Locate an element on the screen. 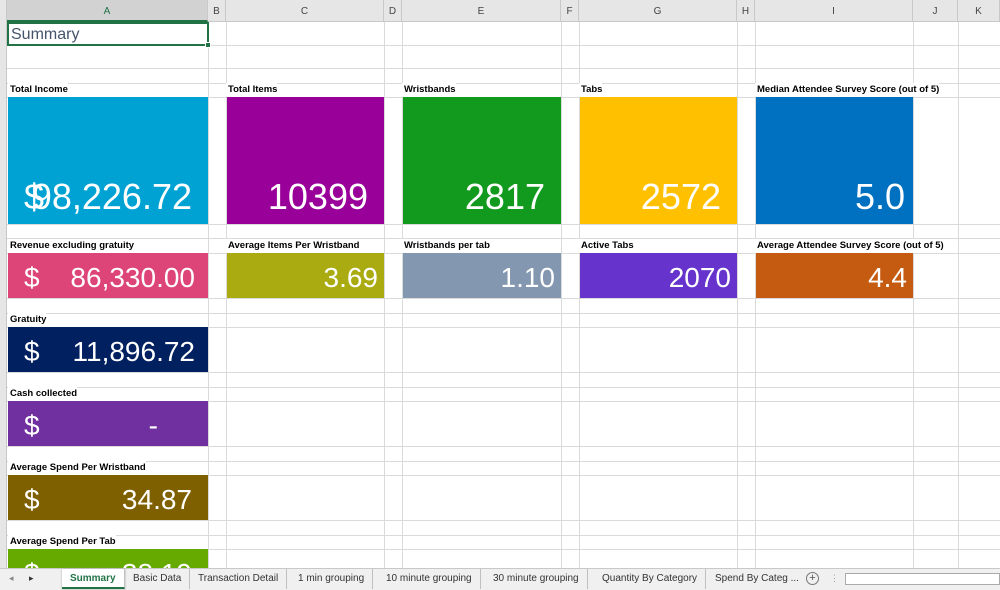 The width and height of the screenshot is (1000, 590). column-header-f: F is located at coordinates (570, 11).